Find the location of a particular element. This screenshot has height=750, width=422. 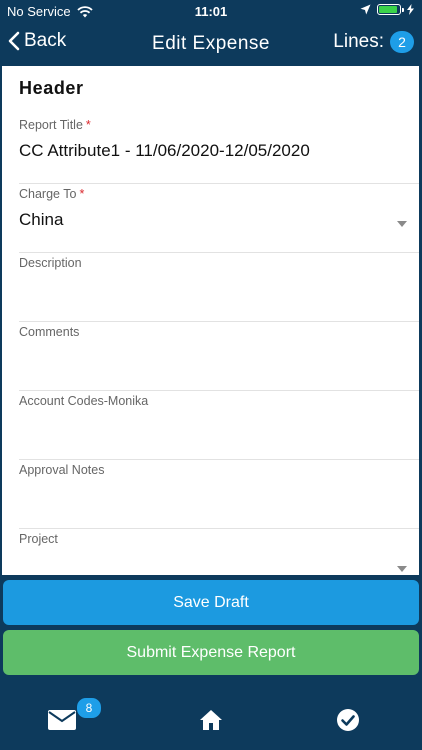

nav-bar: Back Edit Expense Lines: 2 is located at coordinates (211, 44).